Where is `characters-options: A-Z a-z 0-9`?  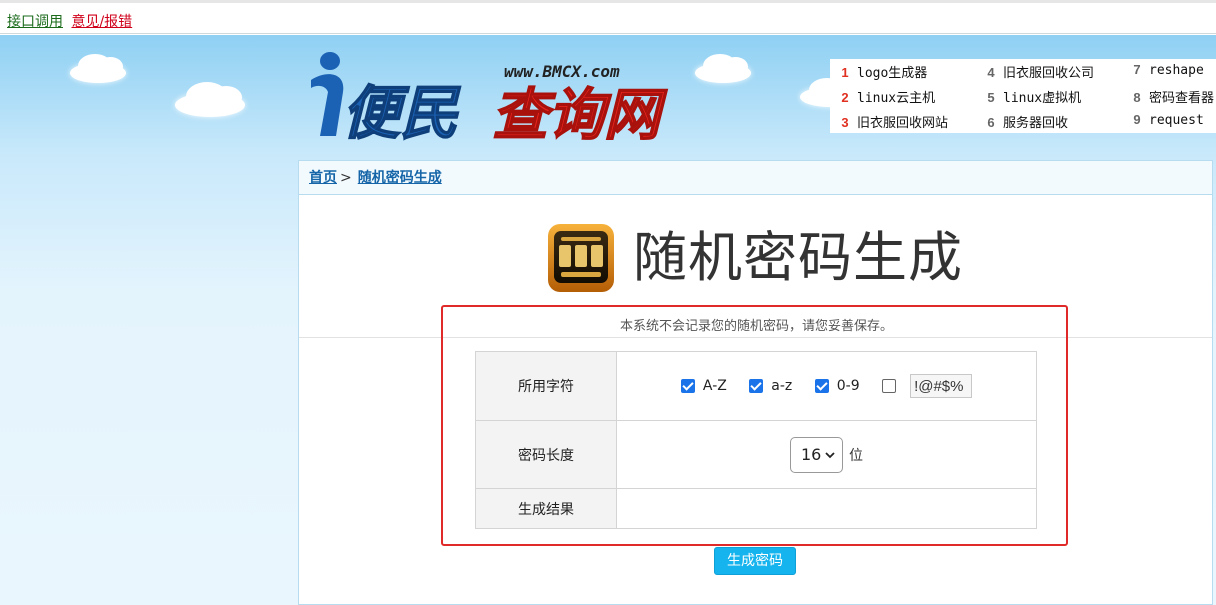
characters-options: A-Z a-z 0-9 is located at coordinates (826, 386).